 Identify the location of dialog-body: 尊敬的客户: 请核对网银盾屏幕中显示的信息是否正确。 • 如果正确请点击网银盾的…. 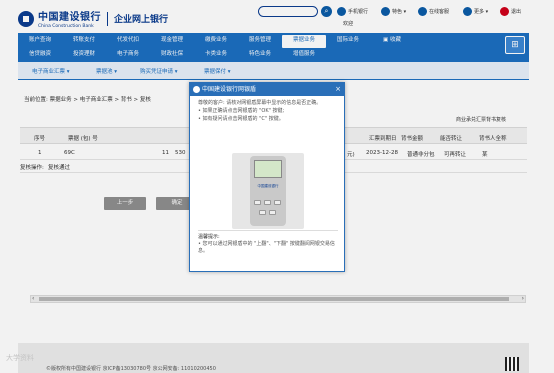
(267, 111).